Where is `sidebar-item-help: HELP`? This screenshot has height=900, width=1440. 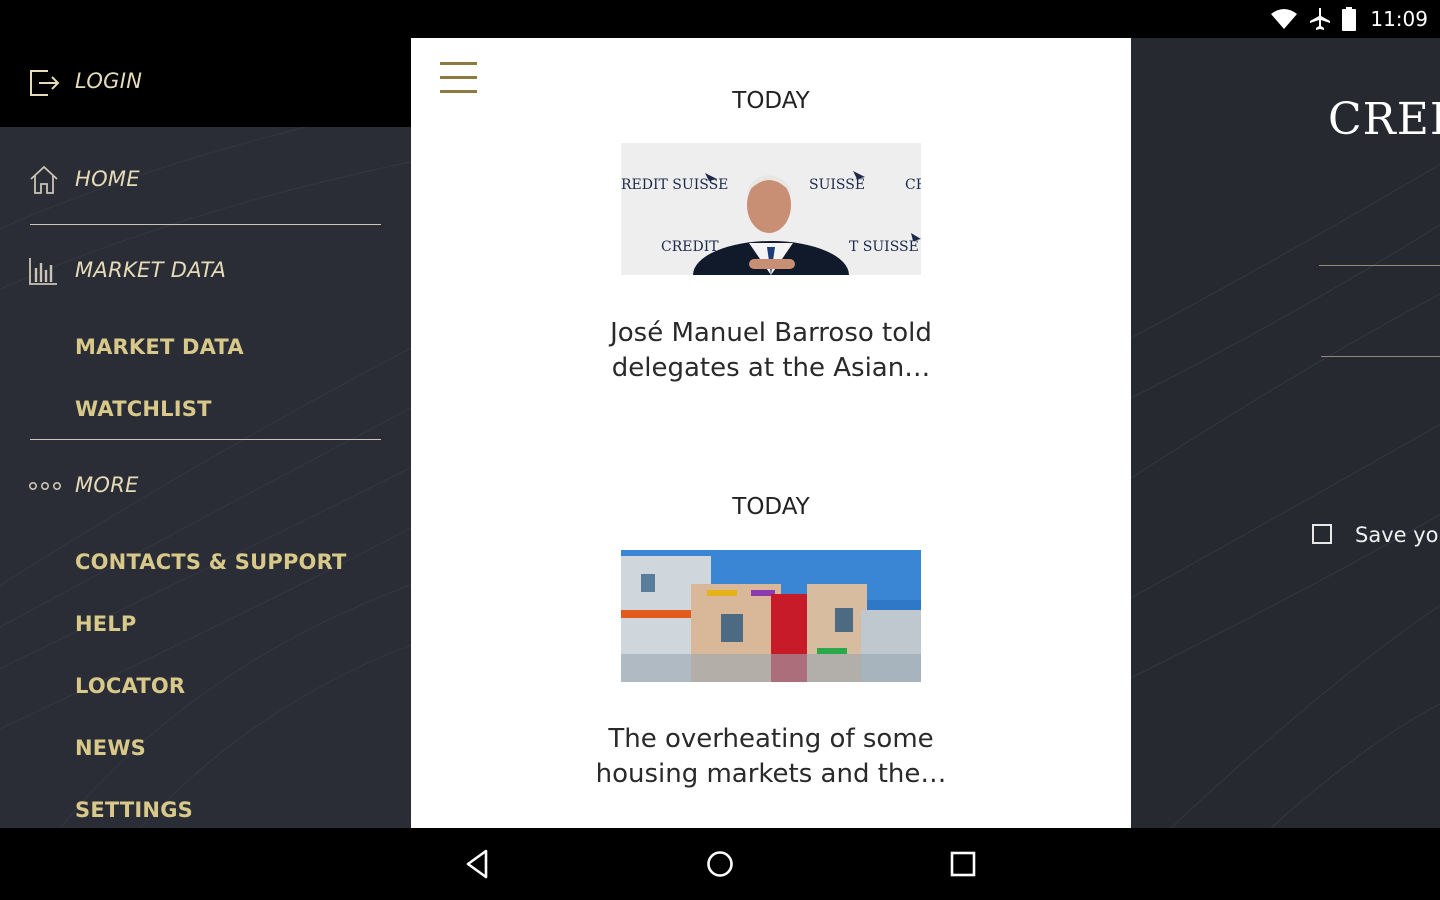
sidebar-item-help: HELP is located at coordinates (106, 624).